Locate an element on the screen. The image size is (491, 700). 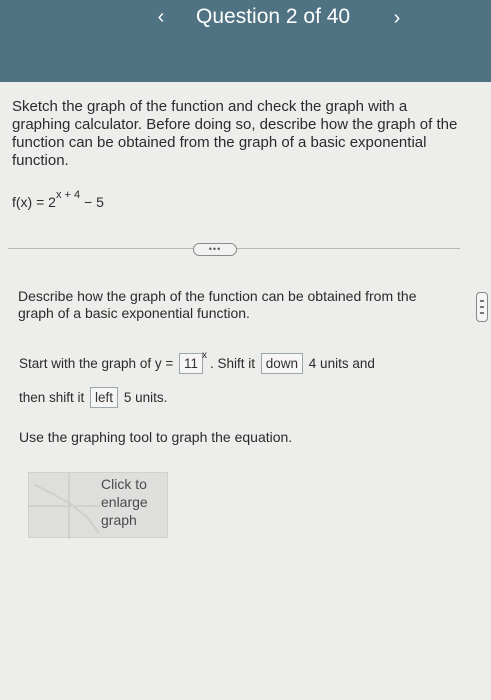
graph-thumbnail: Click to enlarge graph is located at coordinates (98, 505).